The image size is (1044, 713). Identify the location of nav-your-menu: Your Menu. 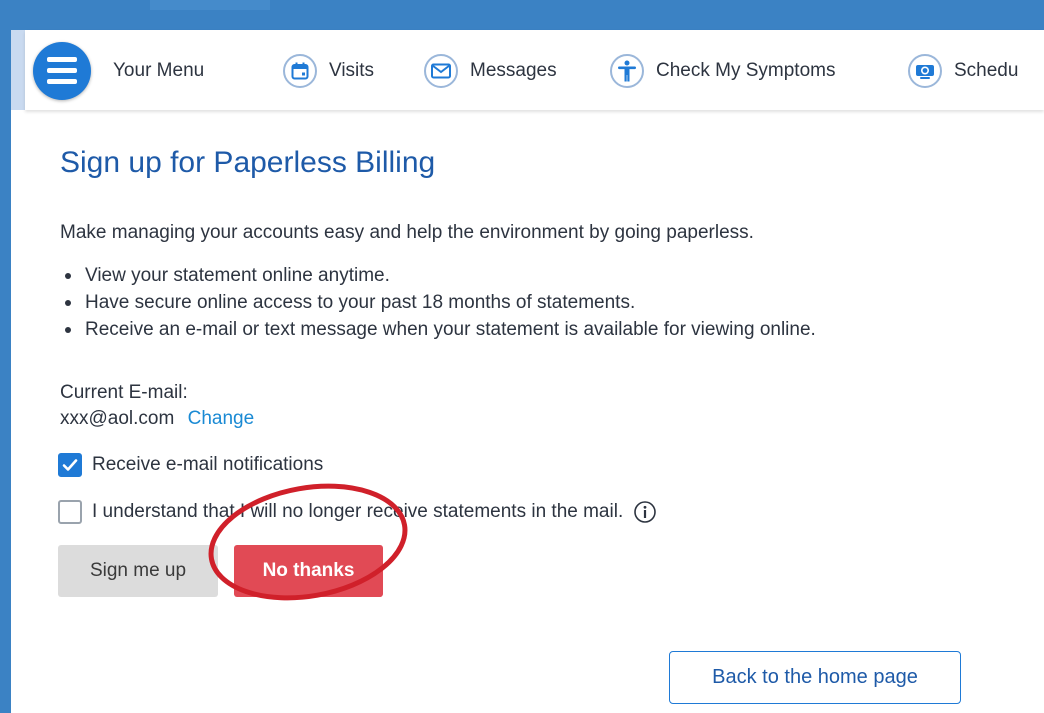
(158, 71).